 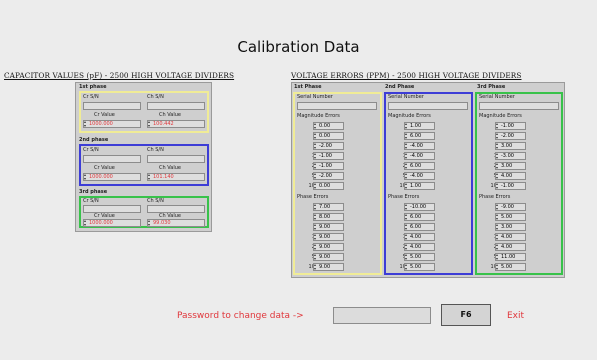 What do you see at coordinates (510, 227) in the screenshot?
I see `phase-value-field: 3.00` at bounding box center [510, 227].